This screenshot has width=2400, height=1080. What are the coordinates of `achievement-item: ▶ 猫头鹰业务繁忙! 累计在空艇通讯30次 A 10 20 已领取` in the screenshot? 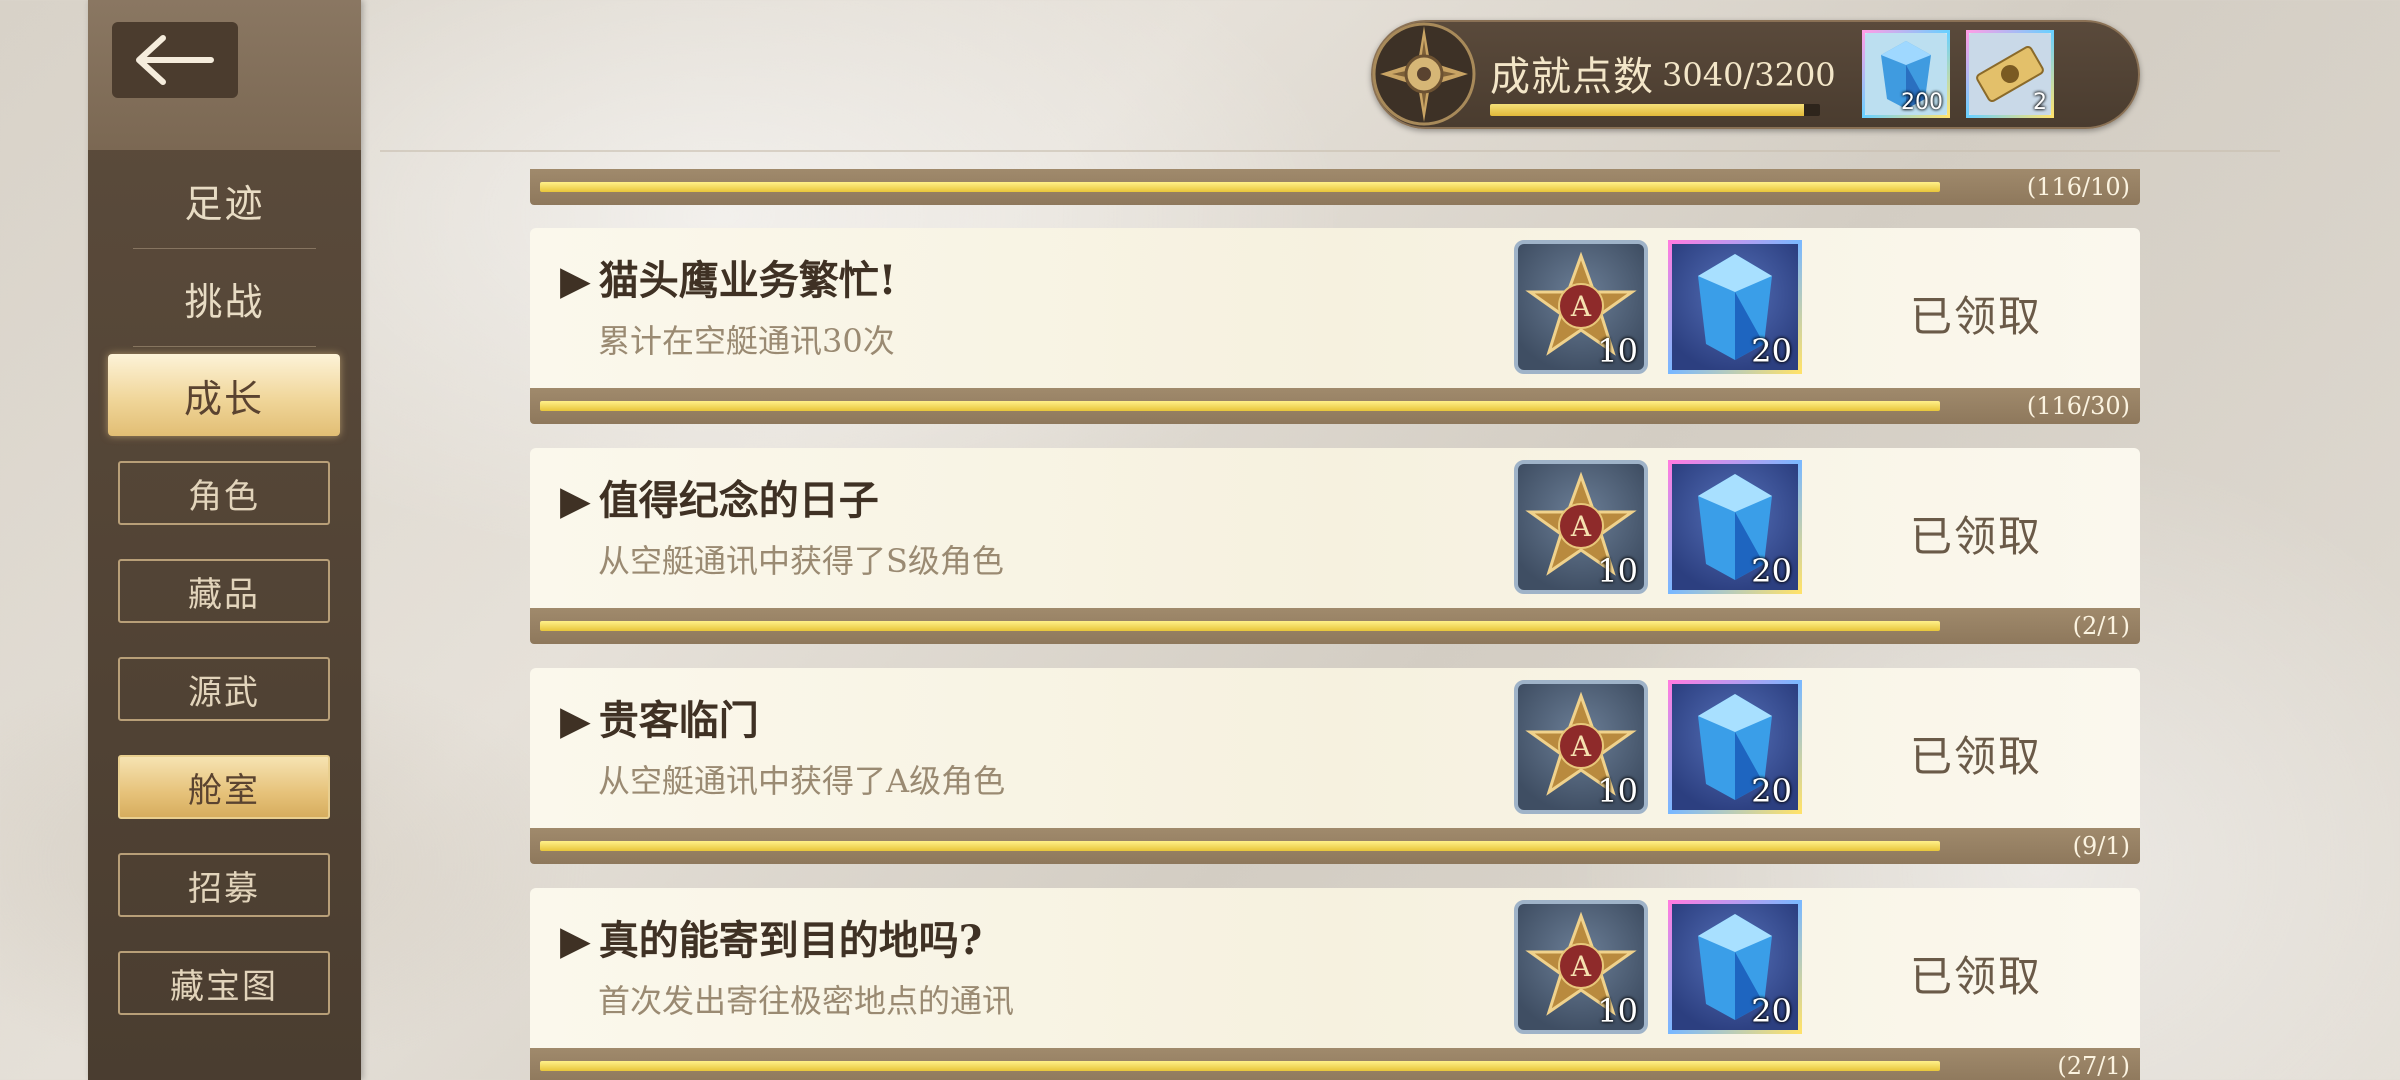 It's located at (1335, 308).